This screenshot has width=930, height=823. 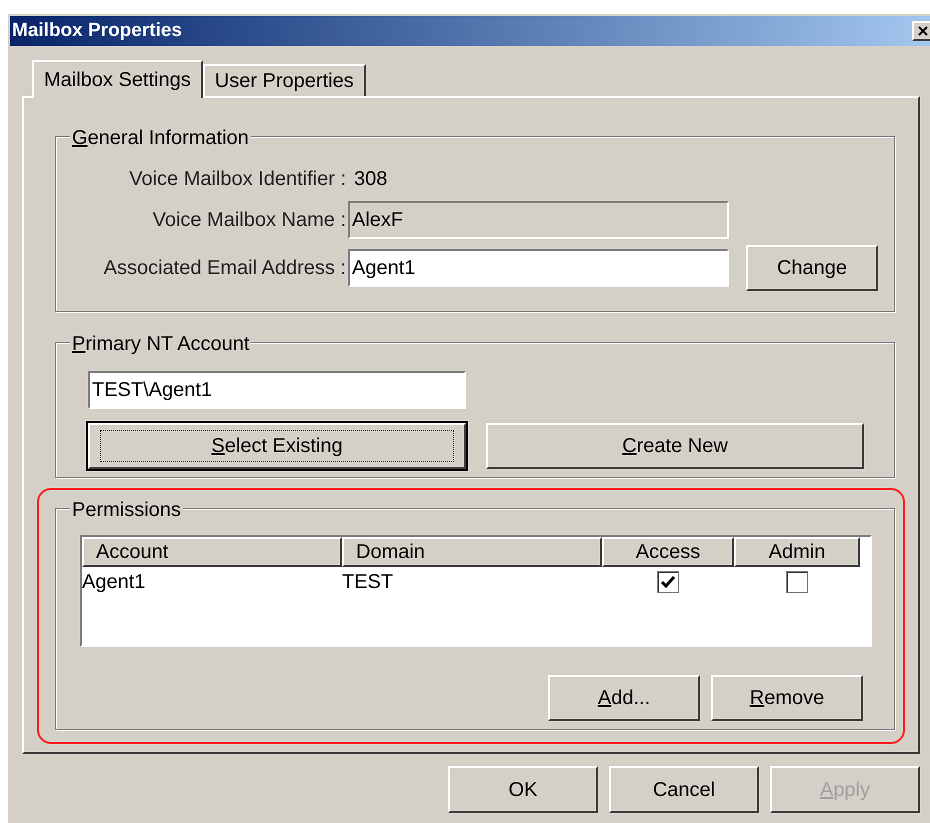 What do you see at coordinates (284, 80) in the screenshot?
I see `tab: User Properties` at bounding box center [284, 80].